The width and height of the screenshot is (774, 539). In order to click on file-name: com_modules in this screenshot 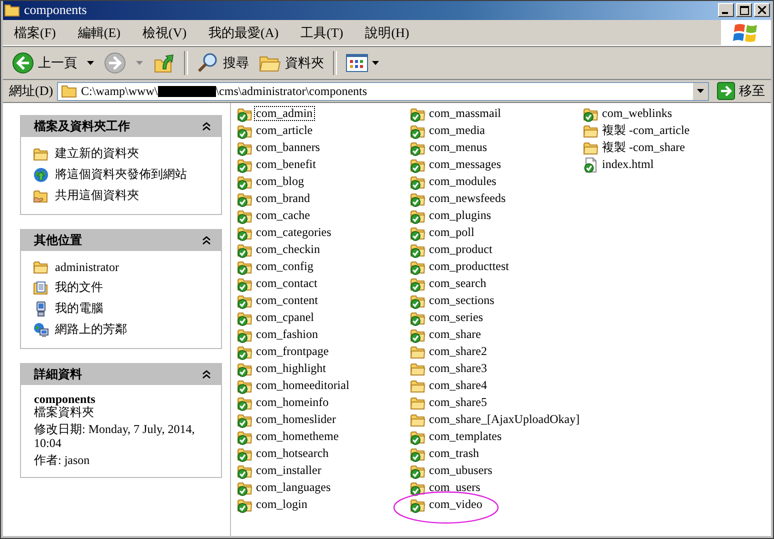, I will do `click(462, 181)`.